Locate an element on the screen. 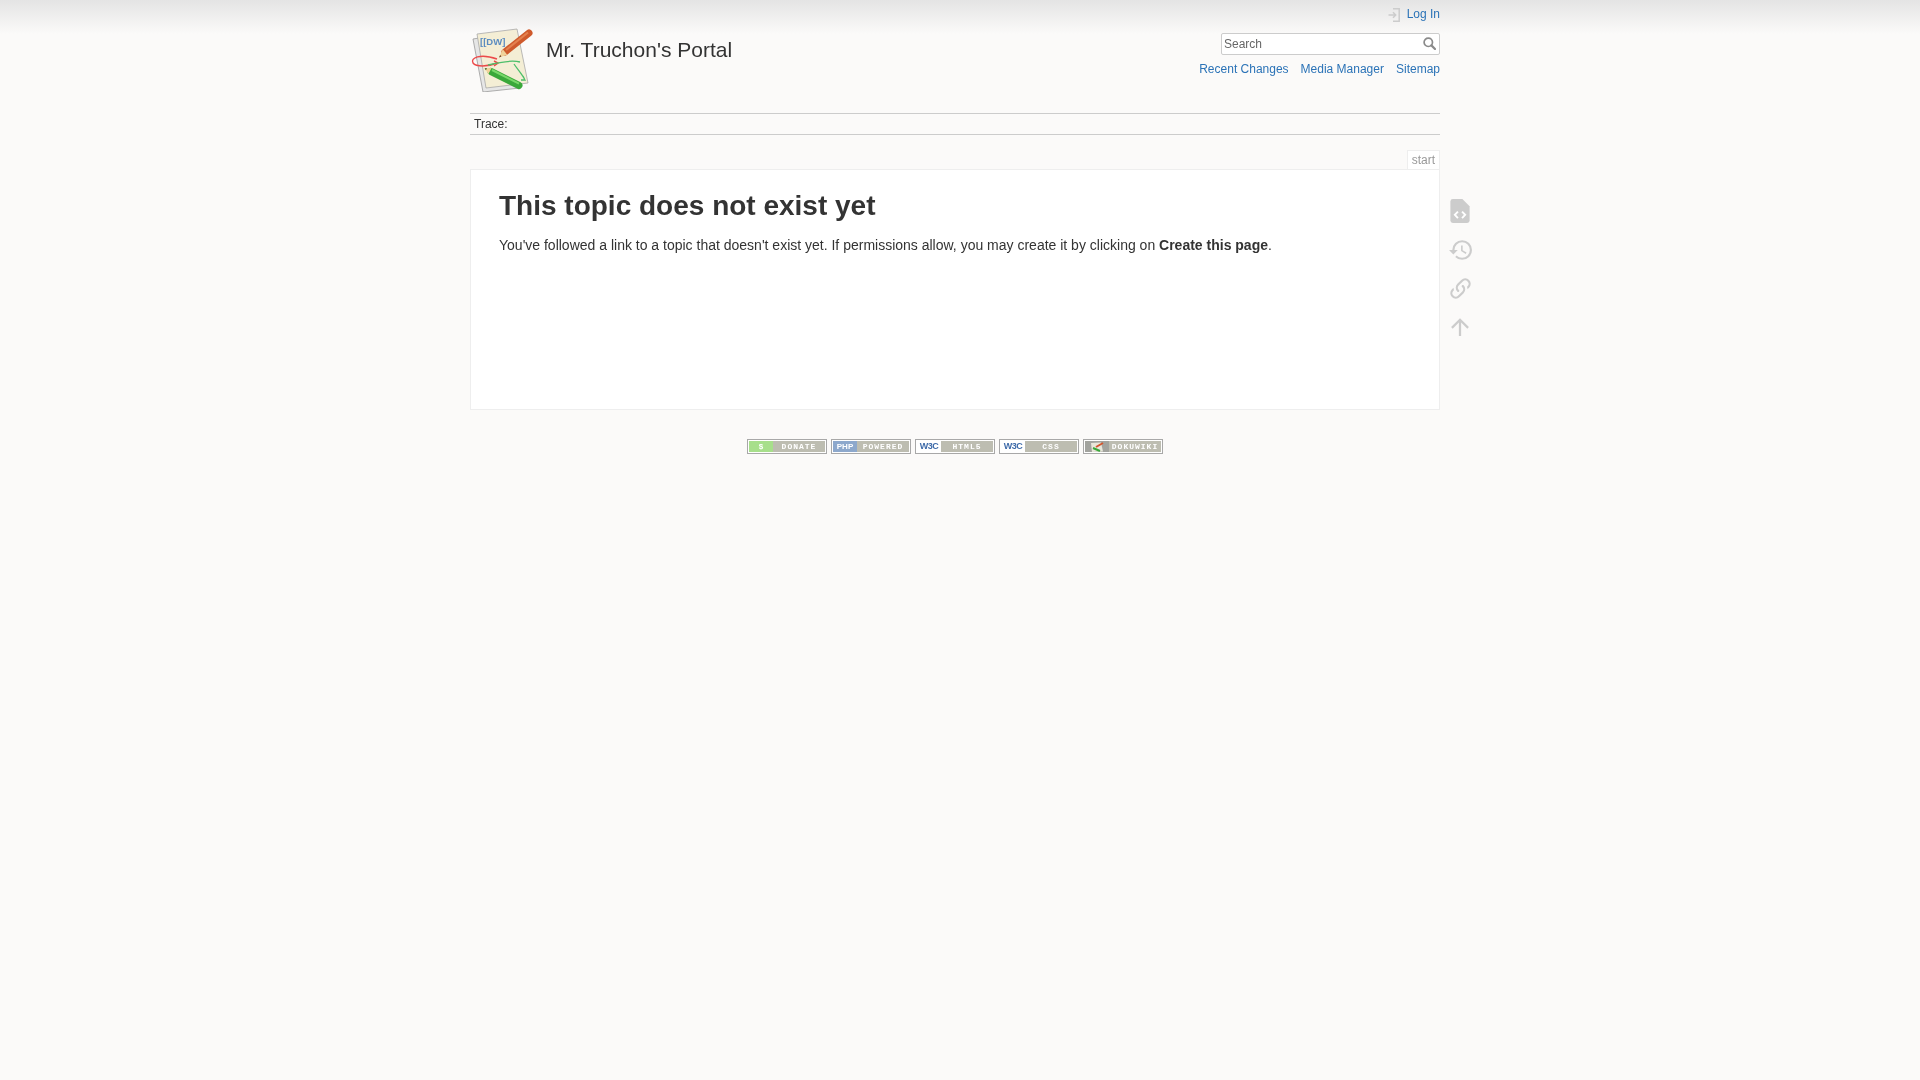 The image size is (1920, 1080). history-icon is located at coordinates (1460, 249).